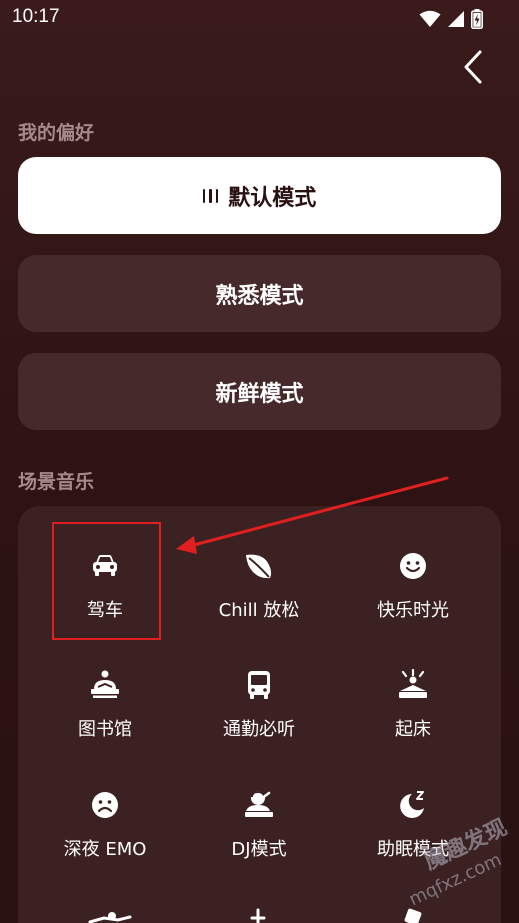 This screenshot has height=923, width=519. What do you see at coordinates (413, 566) in the screenshot?
I see `smile-icon` at bounding box center [413, 566].